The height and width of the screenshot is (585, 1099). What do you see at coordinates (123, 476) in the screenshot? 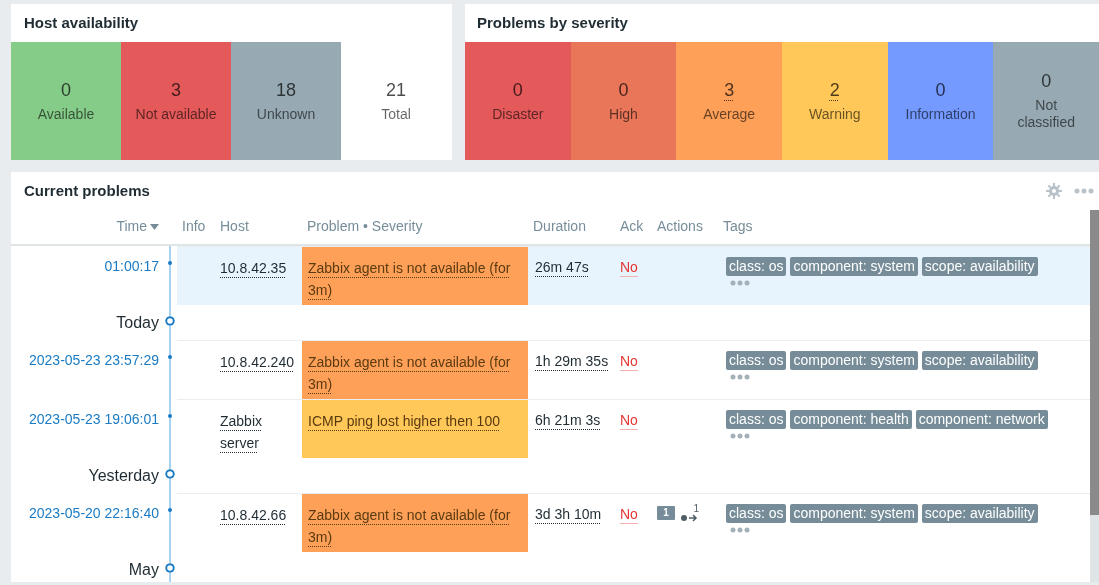
I see `date-divider: Yesterday` at bounding box center [123, 476].